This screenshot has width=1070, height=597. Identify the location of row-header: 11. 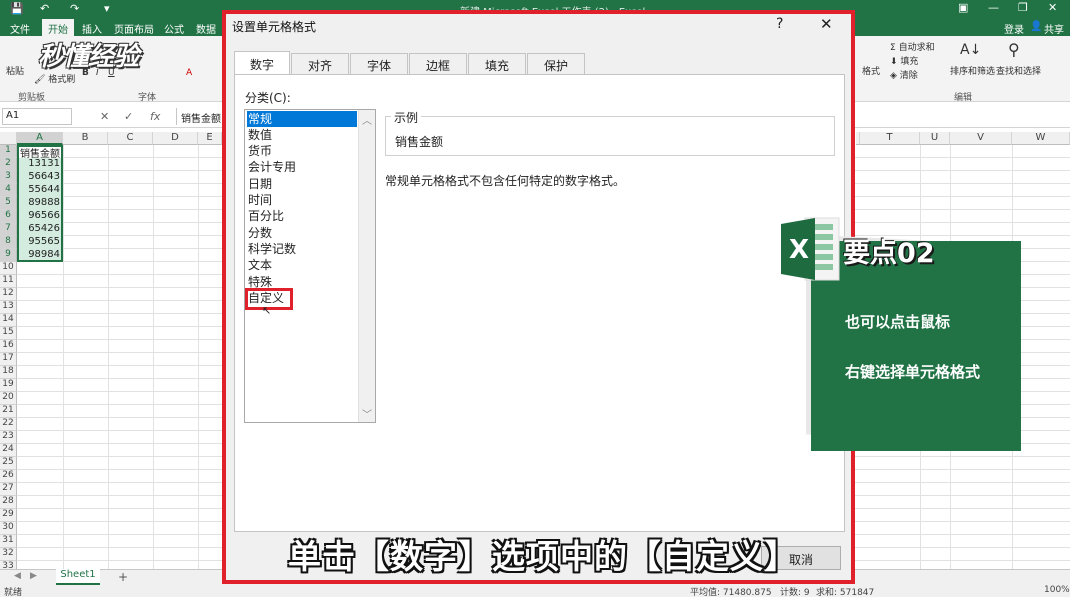
(8, 281).